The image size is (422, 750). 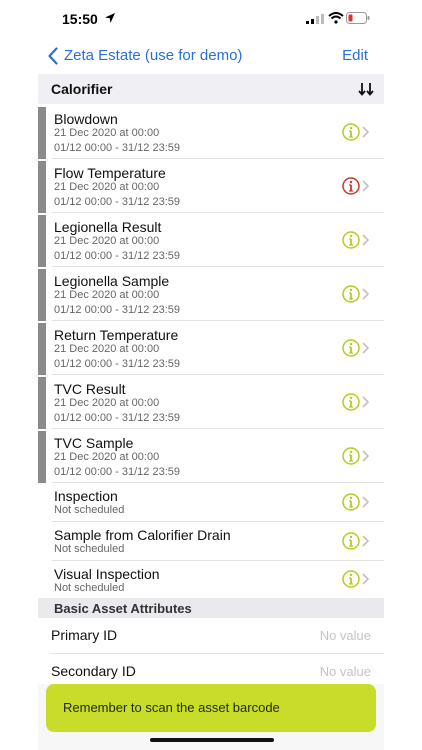 I want to click on section-header: Calorifier, so click(x=211, y=89).